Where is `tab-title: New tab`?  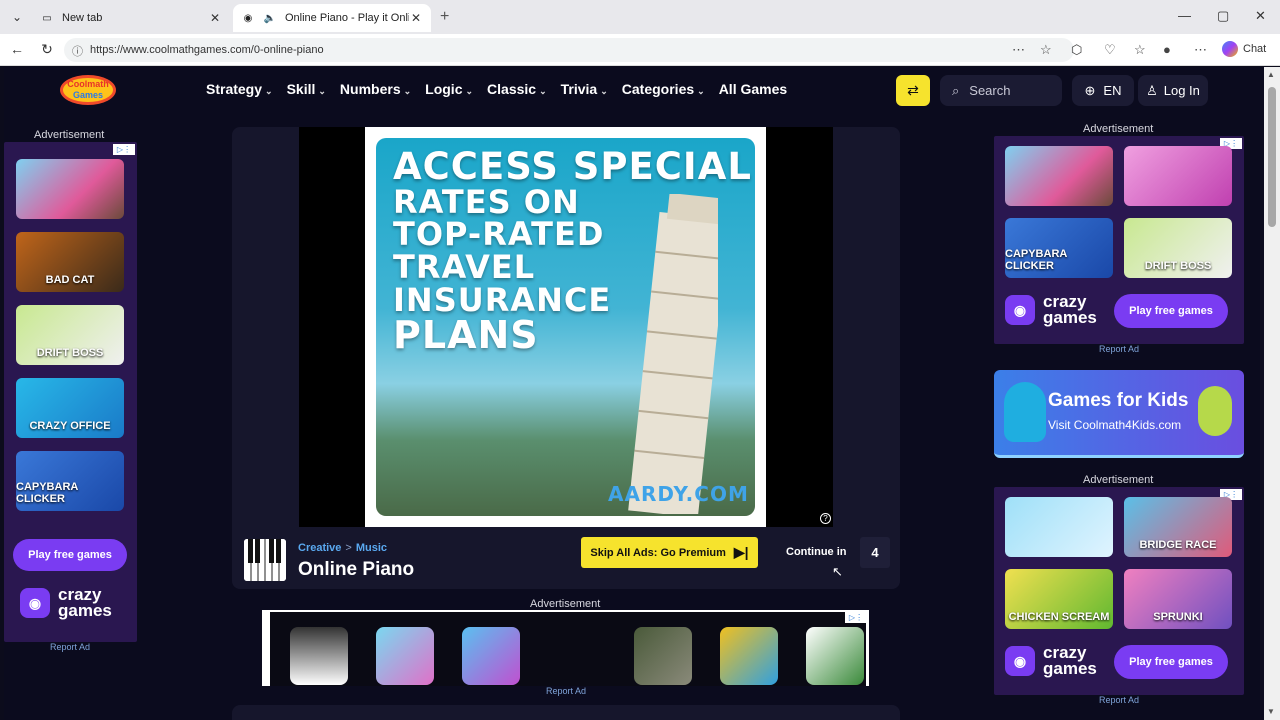 tab-title: New tab is located at coordinates (82, 18).